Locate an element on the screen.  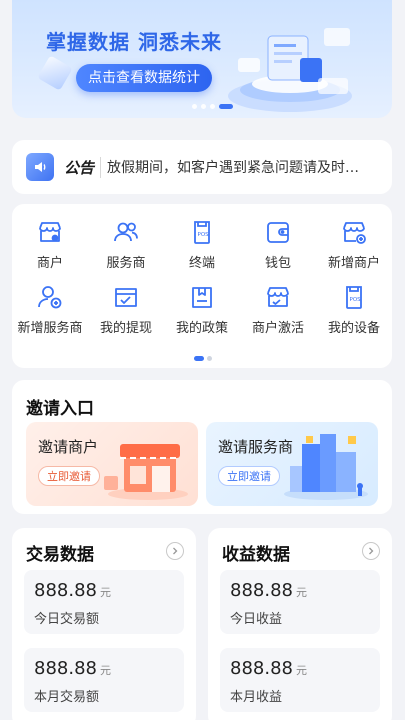
menu-item-policy: 我的政策 is located at coordinates (202, 309).